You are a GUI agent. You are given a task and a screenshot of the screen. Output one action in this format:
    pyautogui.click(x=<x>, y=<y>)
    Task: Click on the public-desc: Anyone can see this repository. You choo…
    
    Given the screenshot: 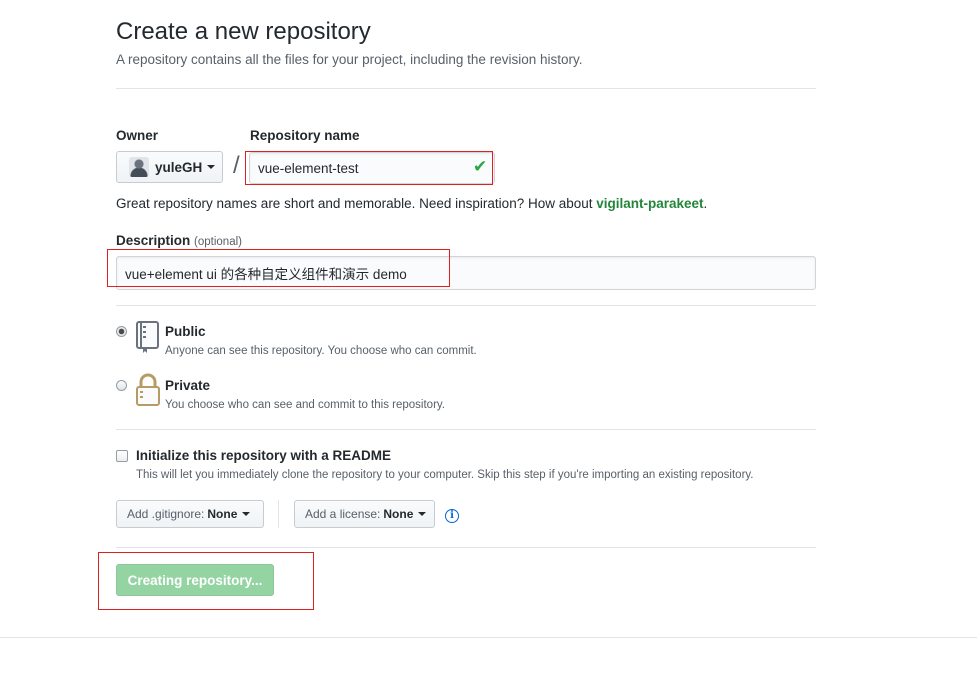 What is the action you would take?
    pyautogui.click(x=321, y=351)
    